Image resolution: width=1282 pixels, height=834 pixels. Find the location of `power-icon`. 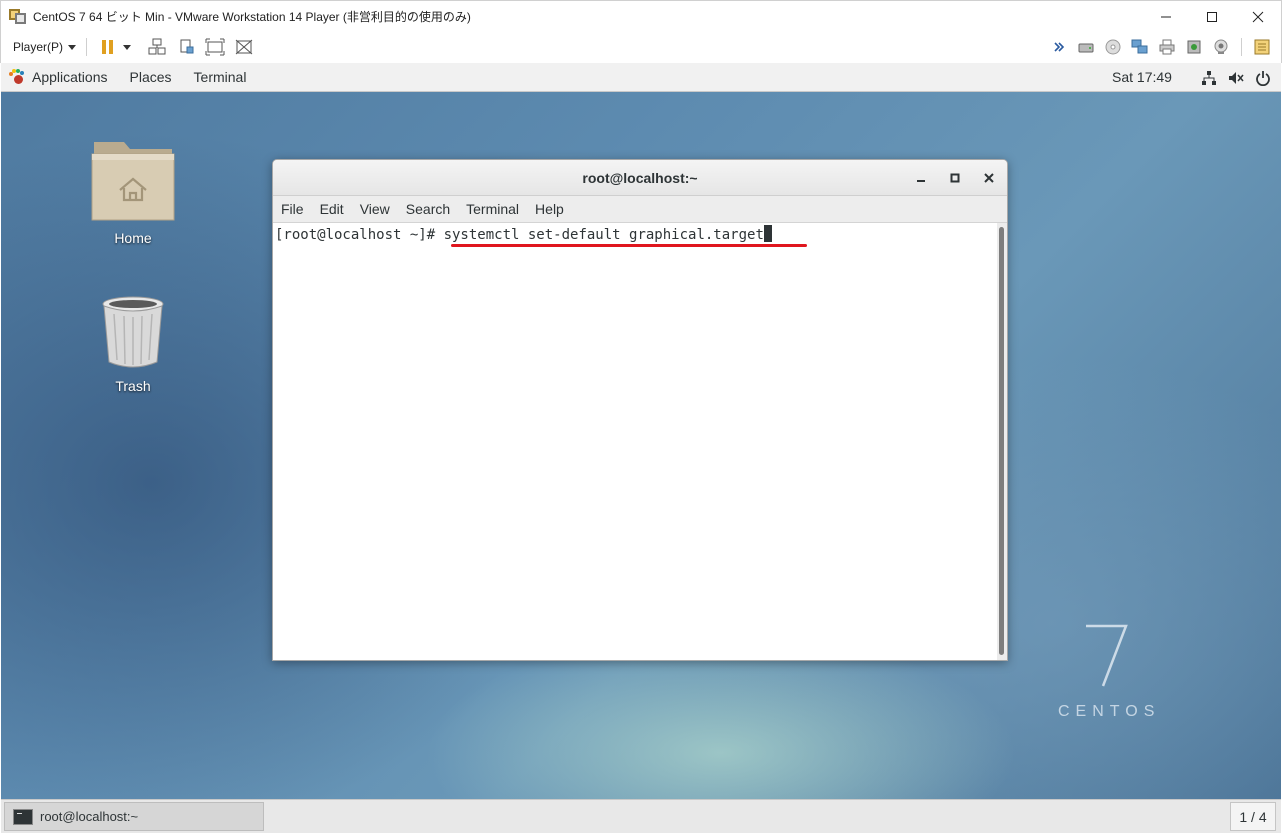

power-icon is located at coordinates (1263, 78).